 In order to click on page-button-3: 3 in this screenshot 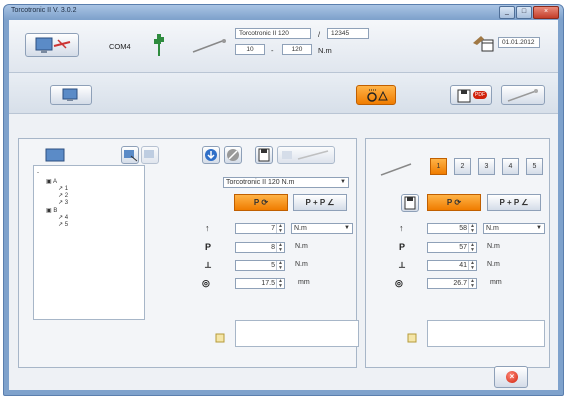, I will do `click(486, 166)`.